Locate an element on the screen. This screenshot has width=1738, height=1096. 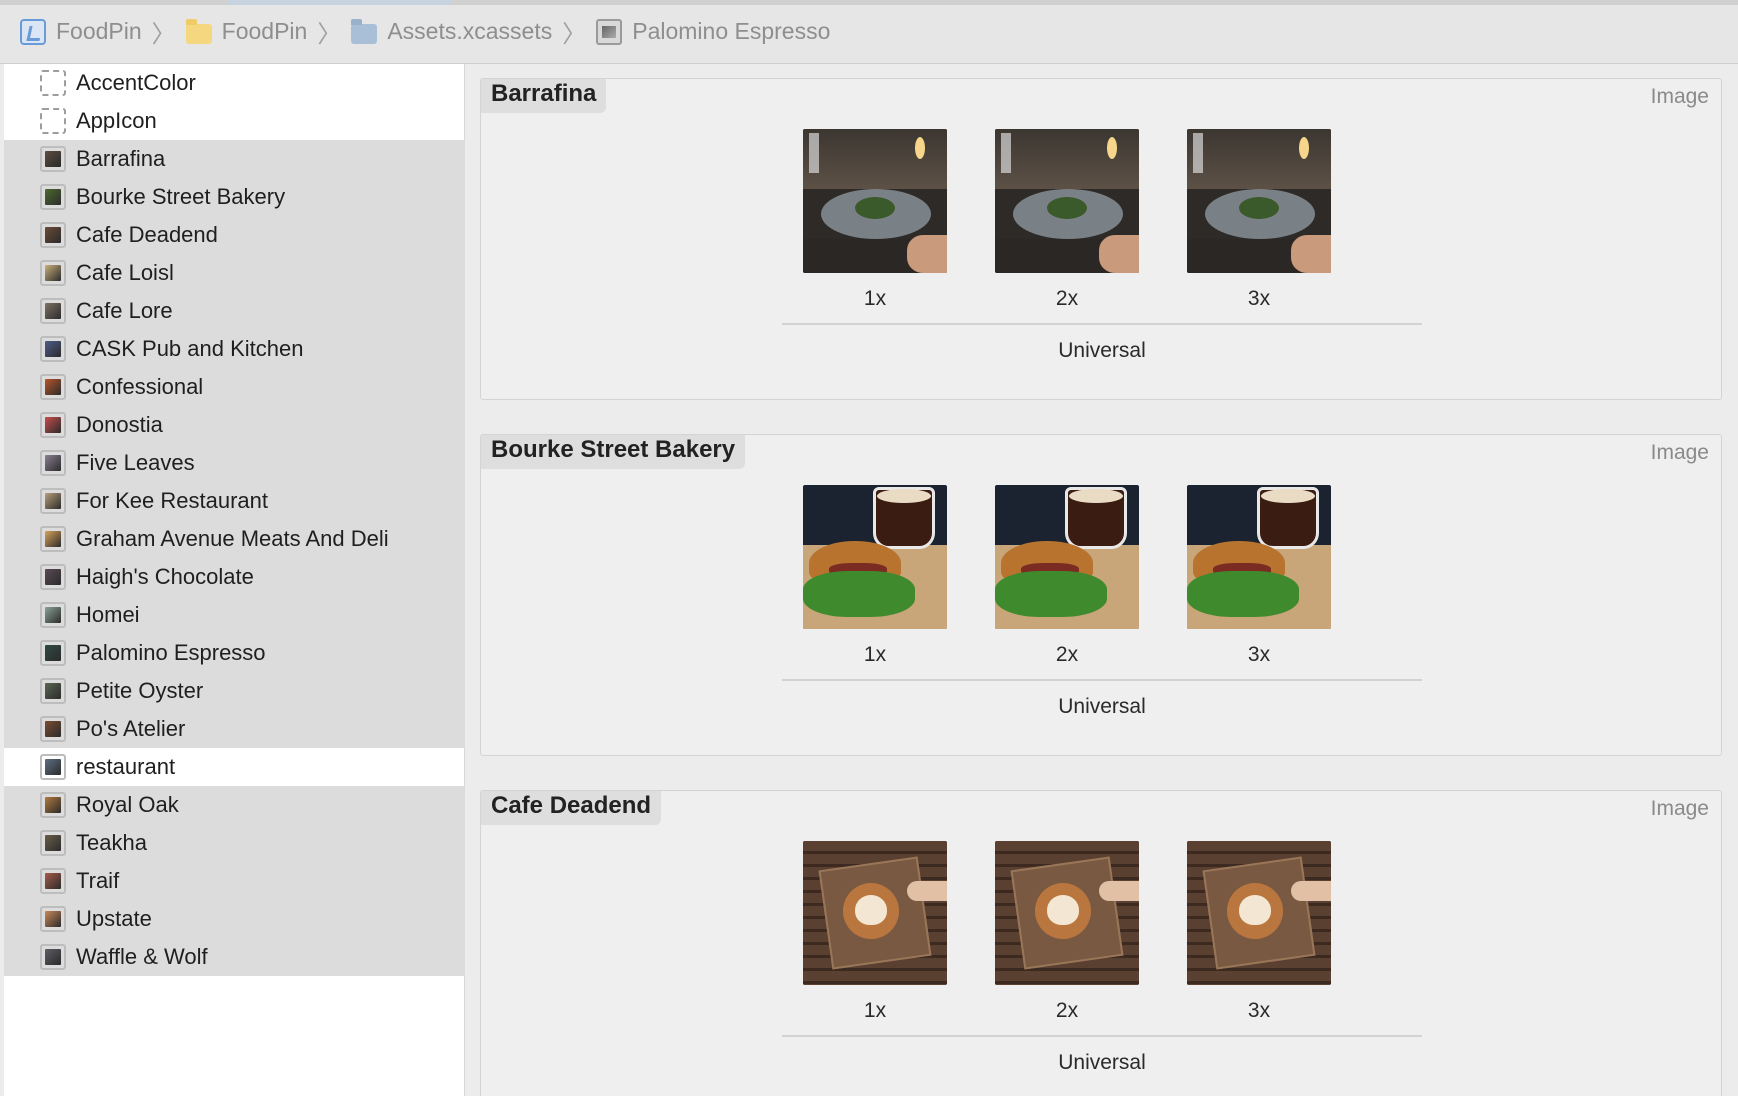
sidebar-item-label: restaurant is located at coordinates (126, 766).